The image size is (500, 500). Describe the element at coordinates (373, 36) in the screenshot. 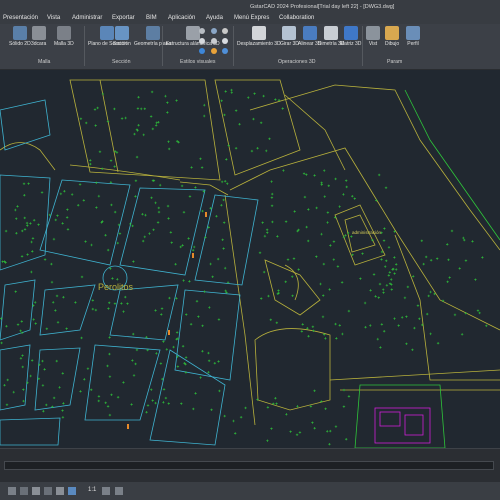

I see `vist-button: Vist` at that location.